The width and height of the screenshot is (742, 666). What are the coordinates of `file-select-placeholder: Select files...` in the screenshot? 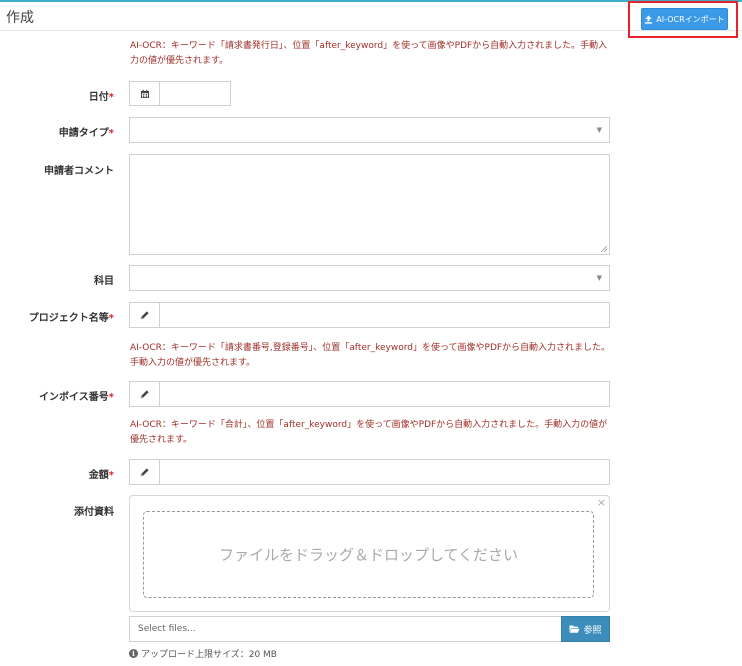 It's located at (167, 629).